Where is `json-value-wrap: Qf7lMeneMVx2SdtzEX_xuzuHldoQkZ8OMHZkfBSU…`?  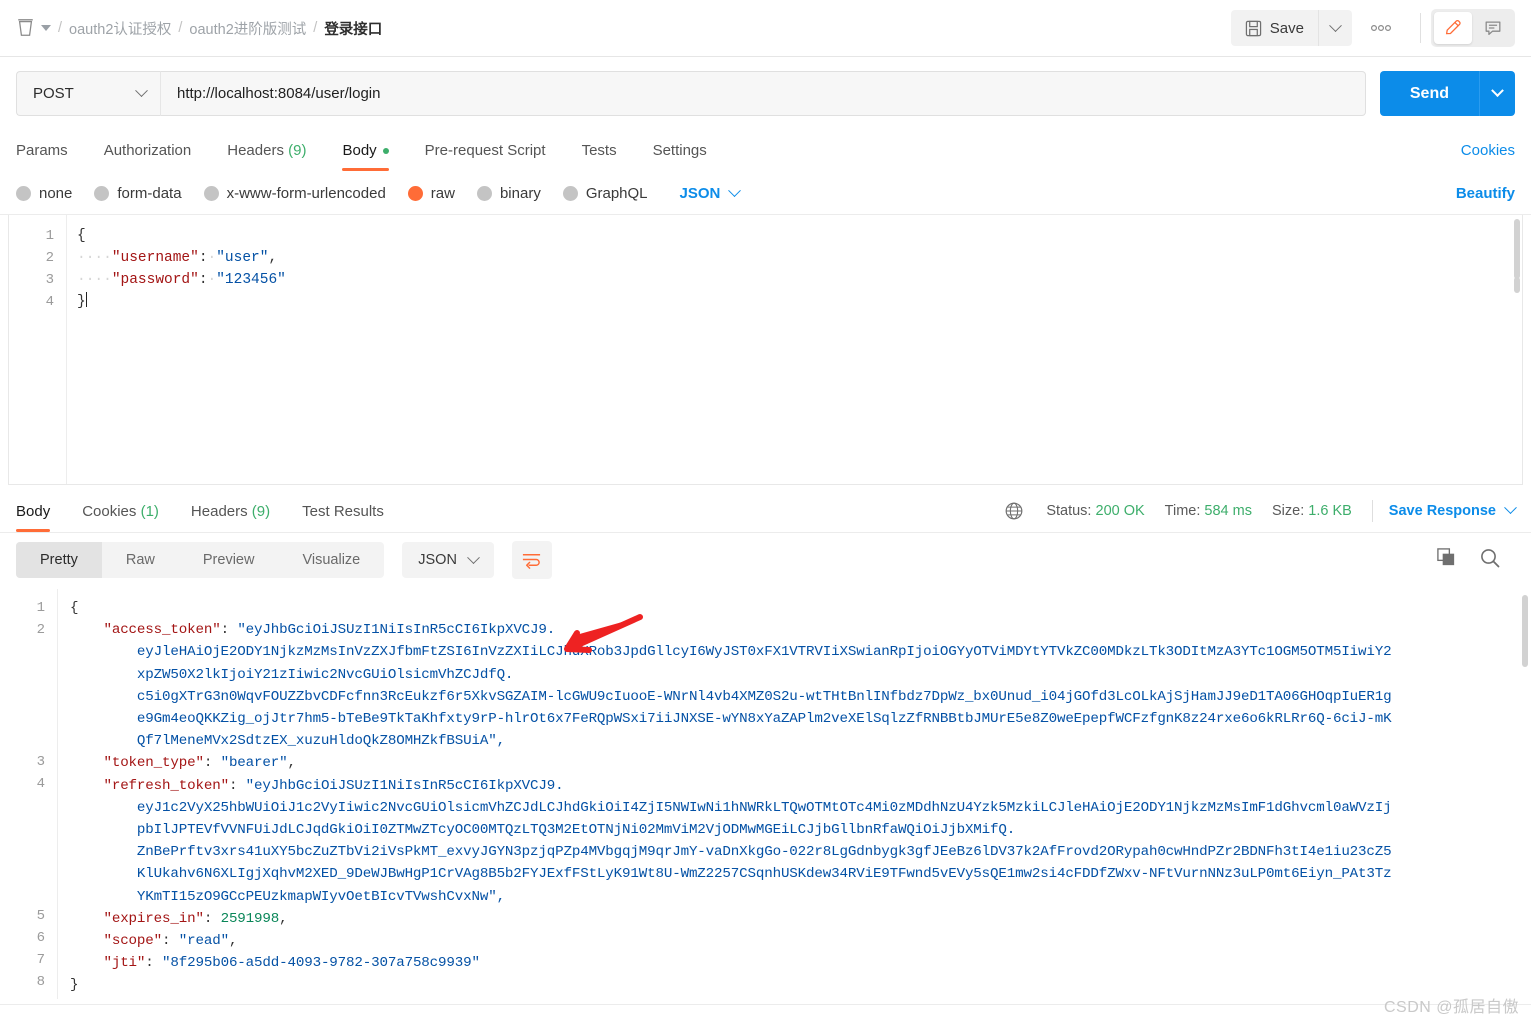
json-value-wrap: Qf7lMeneMVx2SdtzEX_xuzuHldoQkZ8OMHZkfBSU… is located at coordinates (320, 741).